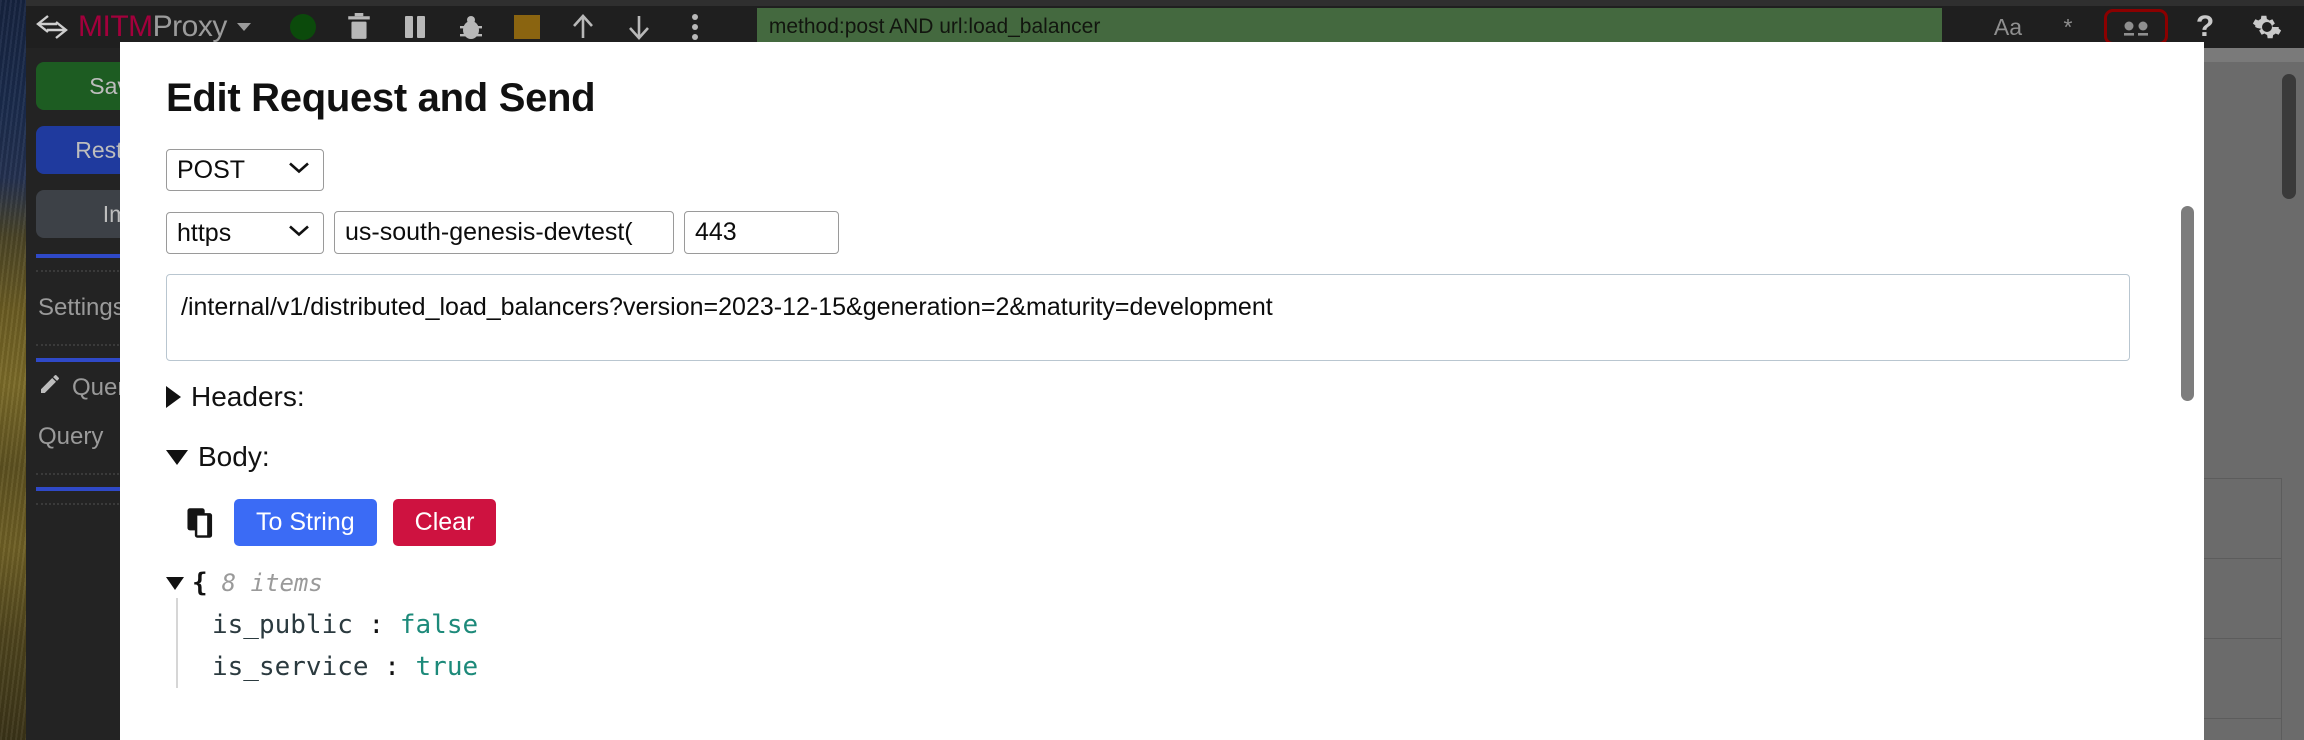 Image resolution: width=2304 pixels, height=740 pixels. Describe the element at coordinates (248, 396) in the screenshot. I see `headers-label: Headers:` at that location.